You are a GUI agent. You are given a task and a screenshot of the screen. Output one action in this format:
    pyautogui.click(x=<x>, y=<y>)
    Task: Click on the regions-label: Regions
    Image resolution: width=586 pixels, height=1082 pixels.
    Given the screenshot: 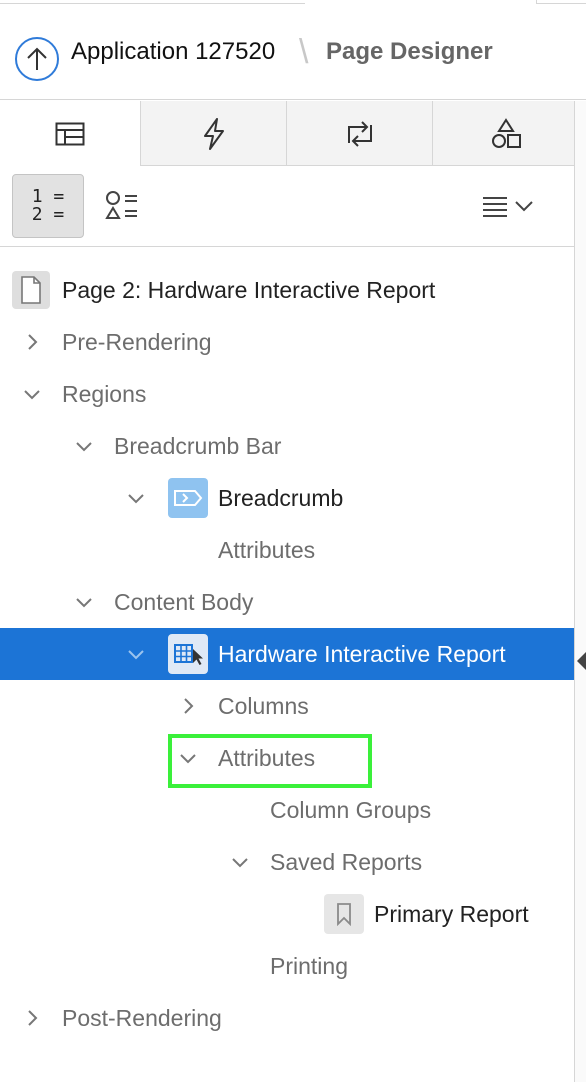 What is the action you would take?
    pyautogui.click(x=104, y=393)
    